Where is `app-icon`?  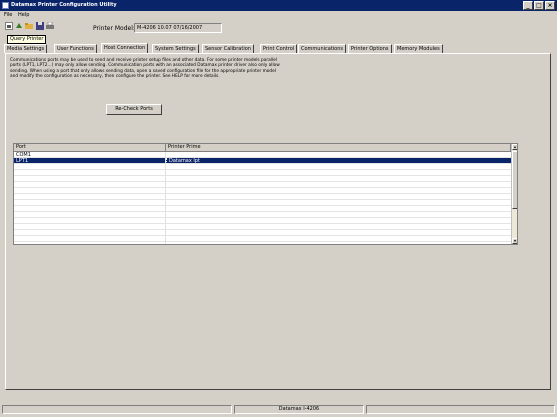
app-icon is located at coordinates (5, 5).